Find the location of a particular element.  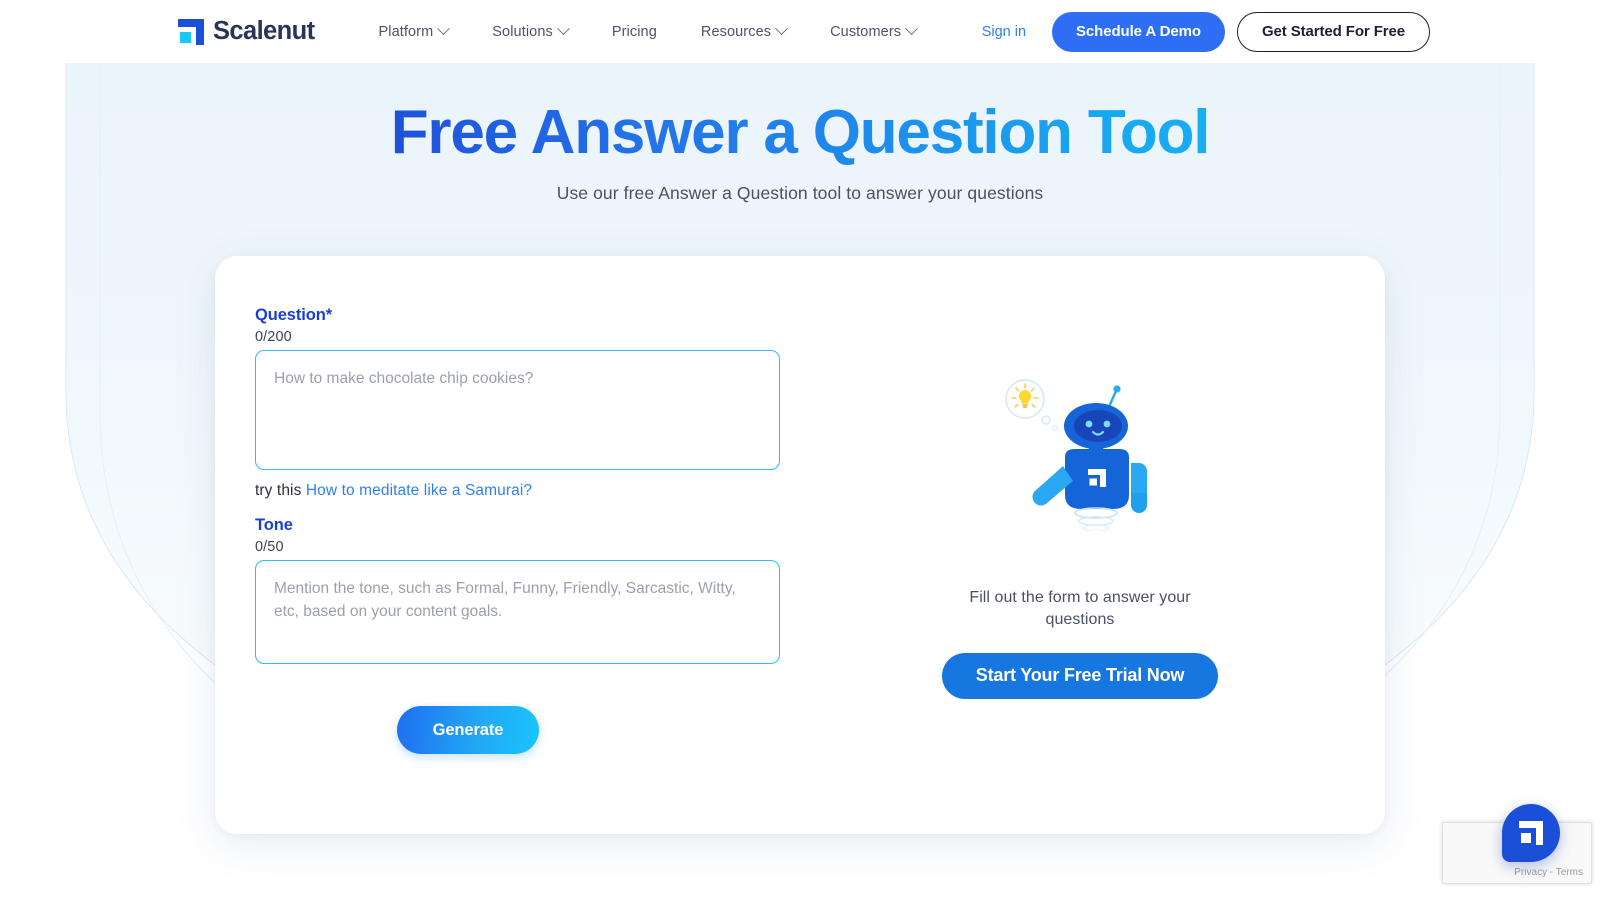

try-this-row: try this How to meditate like a Samurai? is located at coordinates (515, 491).